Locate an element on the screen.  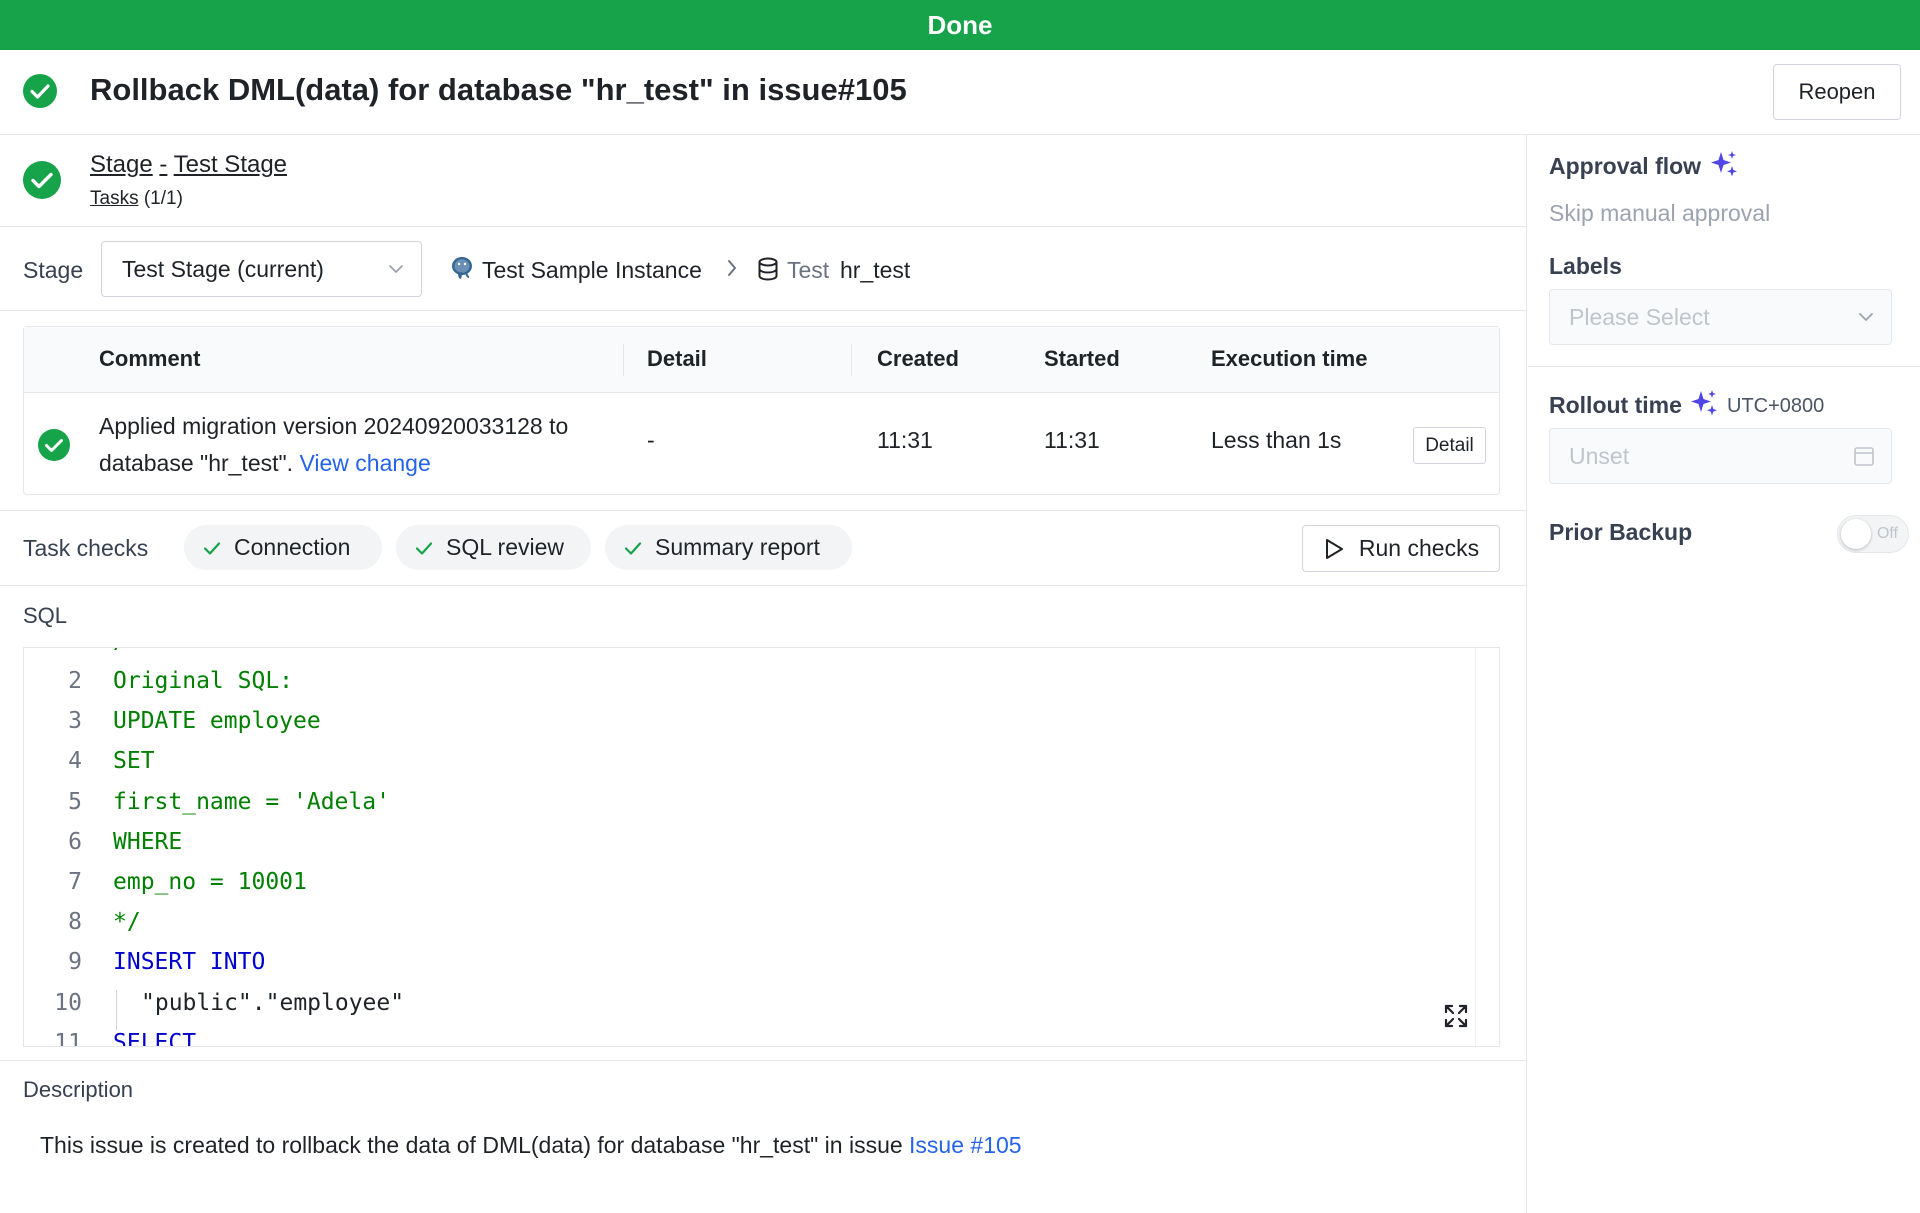
postgres-elephant-icon is located at coordinates (462, 270).